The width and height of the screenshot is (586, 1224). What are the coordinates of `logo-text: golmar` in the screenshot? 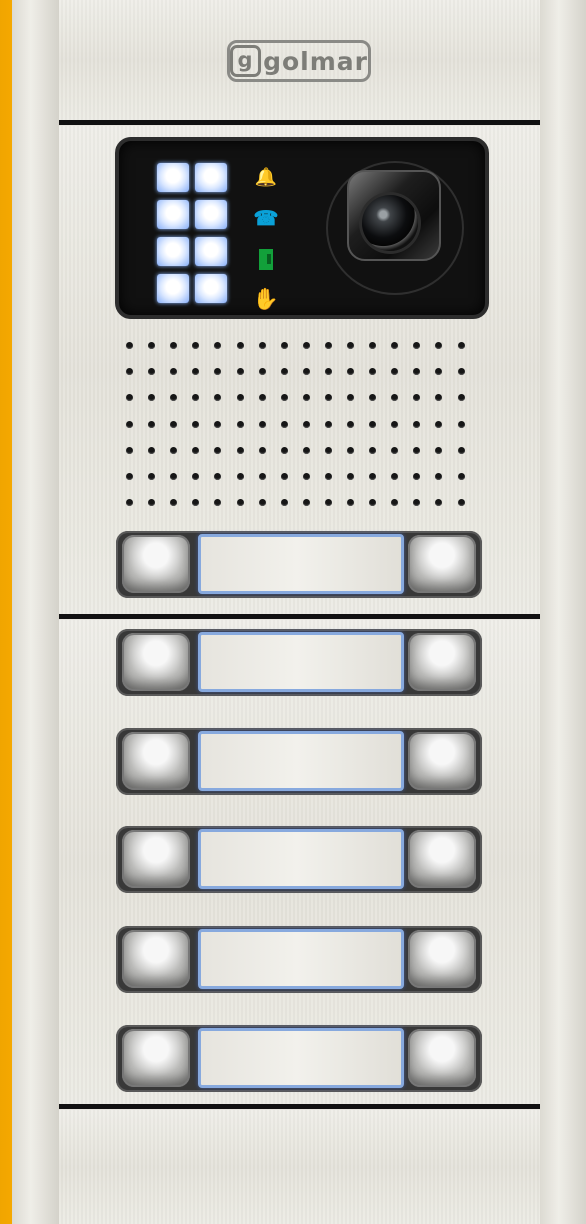 It's located at (315, 61).